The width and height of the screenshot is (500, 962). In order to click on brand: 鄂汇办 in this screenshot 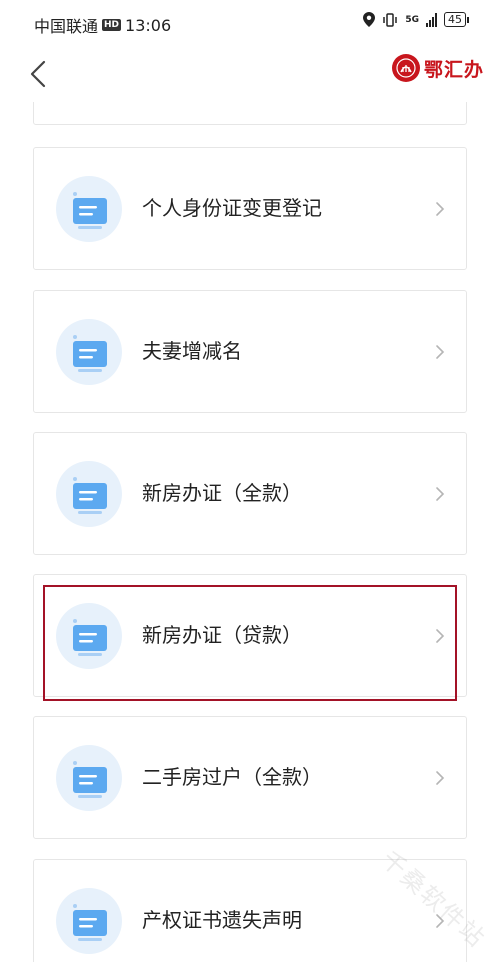, I will do `click(437, 68)`.